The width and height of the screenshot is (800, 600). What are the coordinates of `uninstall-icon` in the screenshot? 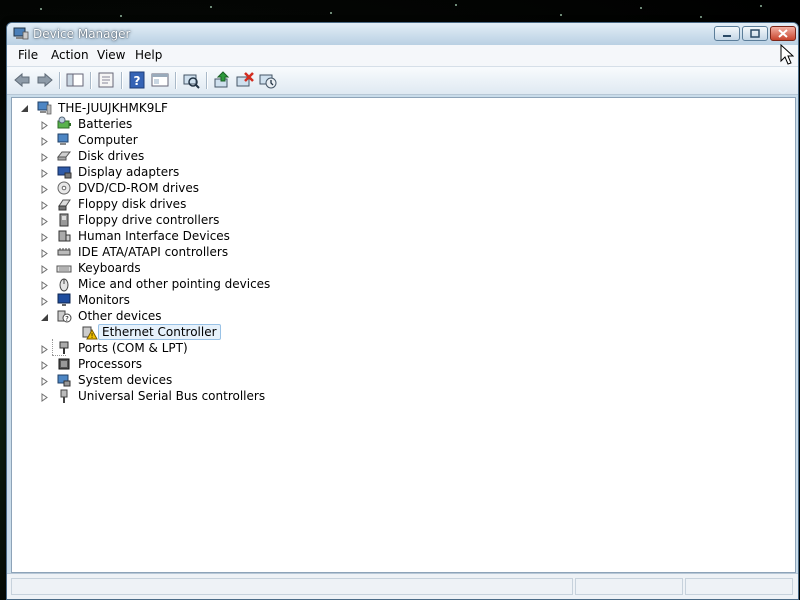 It's located at (245, 80).